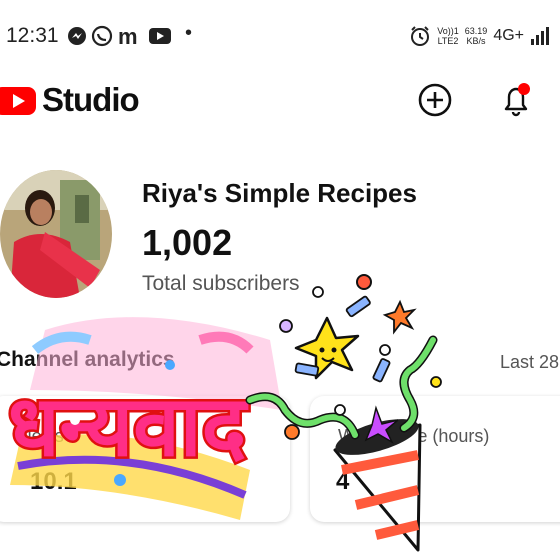 The image size is (560, 560). Describe the element at coordinates (414, 436) in the screenshot. I see `watch-time-label: Watch time (hours)` at that location.